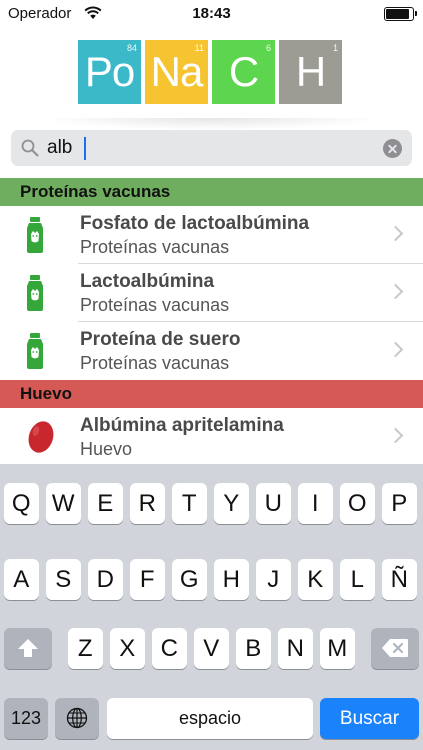 The width and height of the screenshot is (423, 750). I want to click on list-item-title: Albúmina apritelamina, so click(182, 425).